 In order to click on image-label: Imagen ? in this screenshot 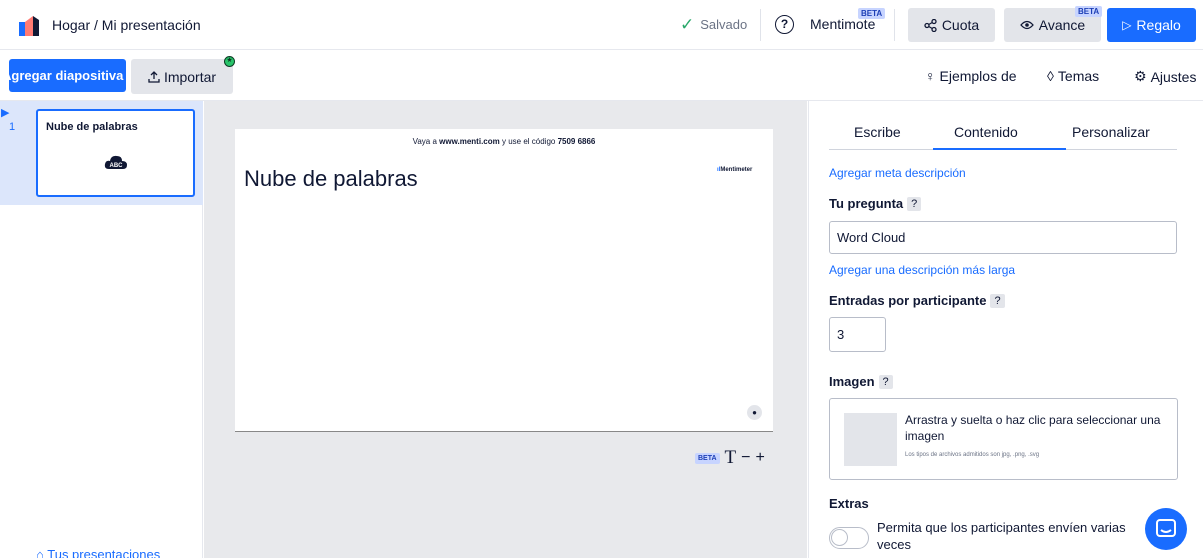, I will do `click(861, 381)`.